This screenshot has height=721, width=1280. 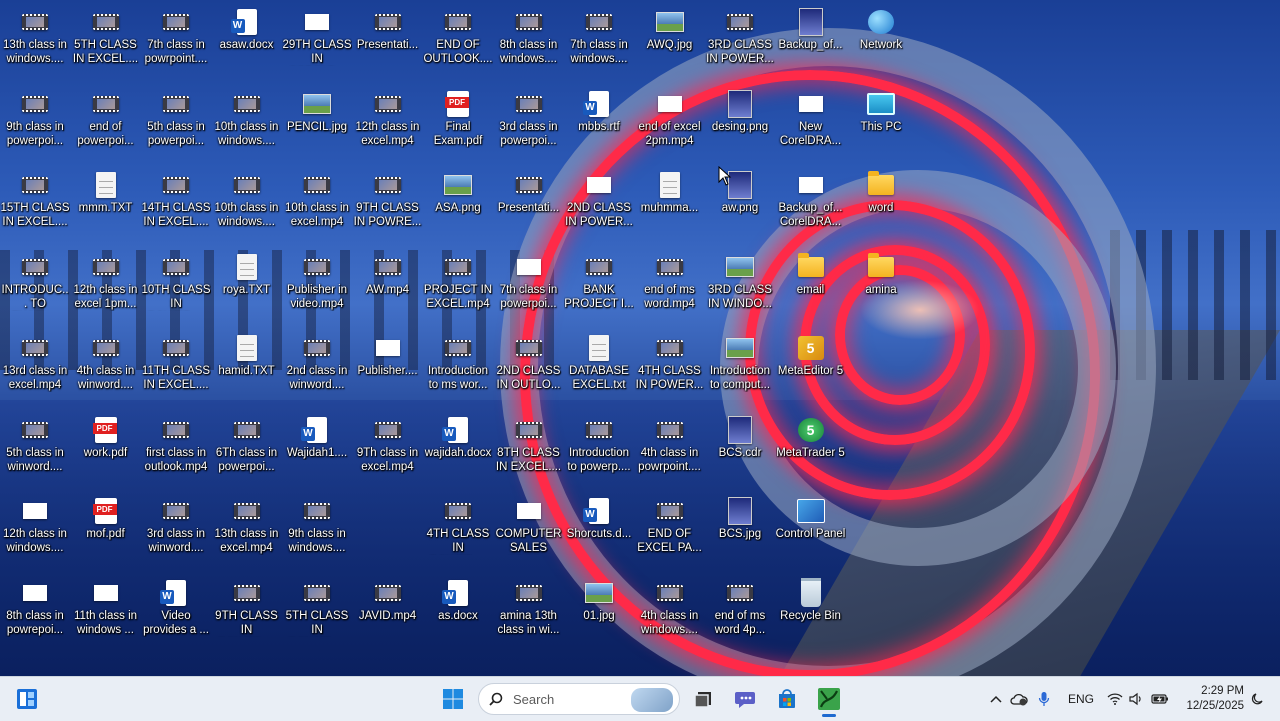 I want to click on desktop-icon: end of ms word.mp4, so click(x=670, y=293).